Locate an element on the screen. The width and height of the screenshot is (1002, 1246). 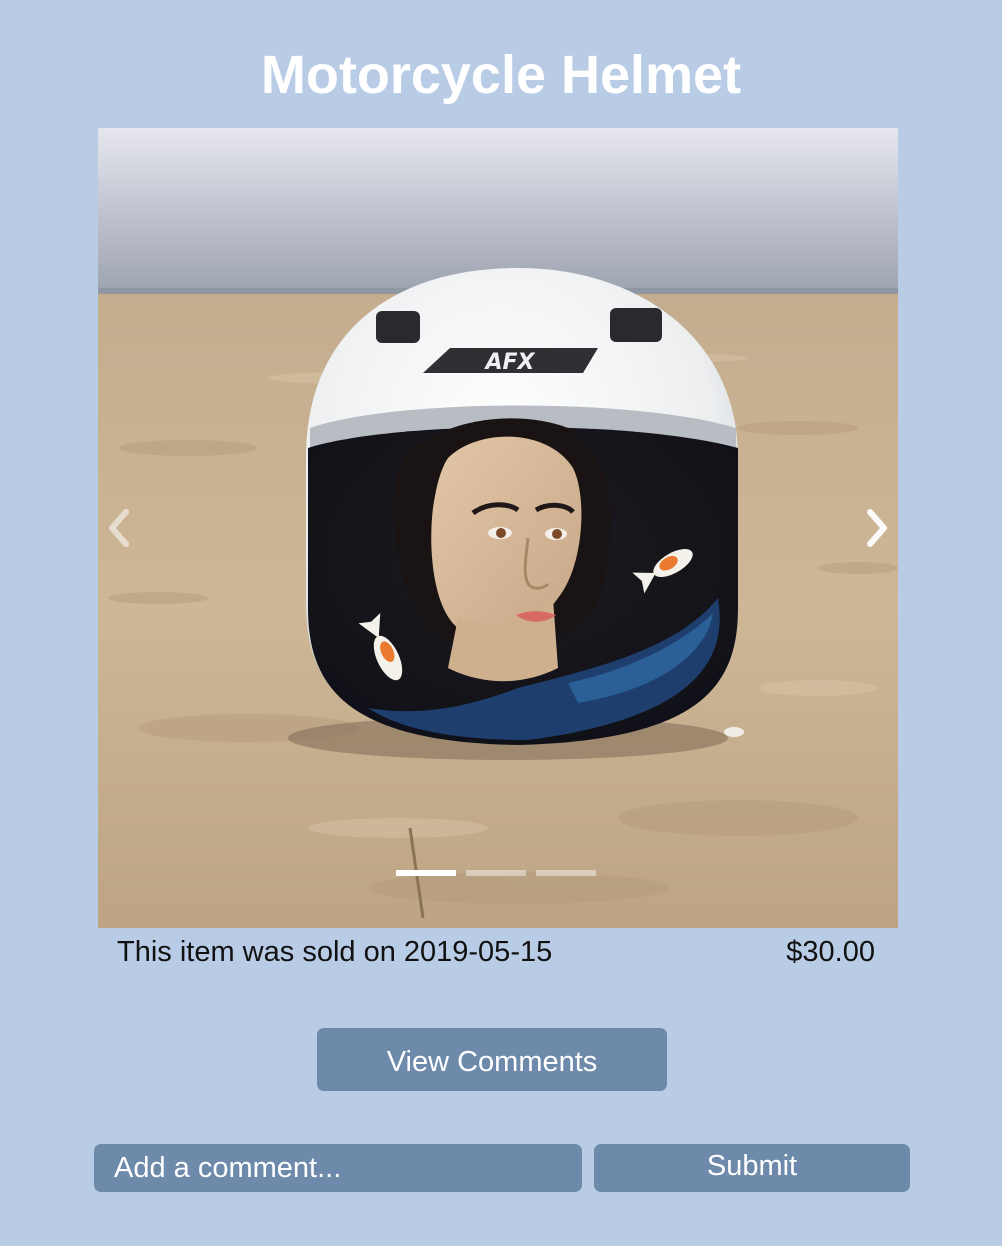
chevron-left-icon is located at coordinates (119, 528).